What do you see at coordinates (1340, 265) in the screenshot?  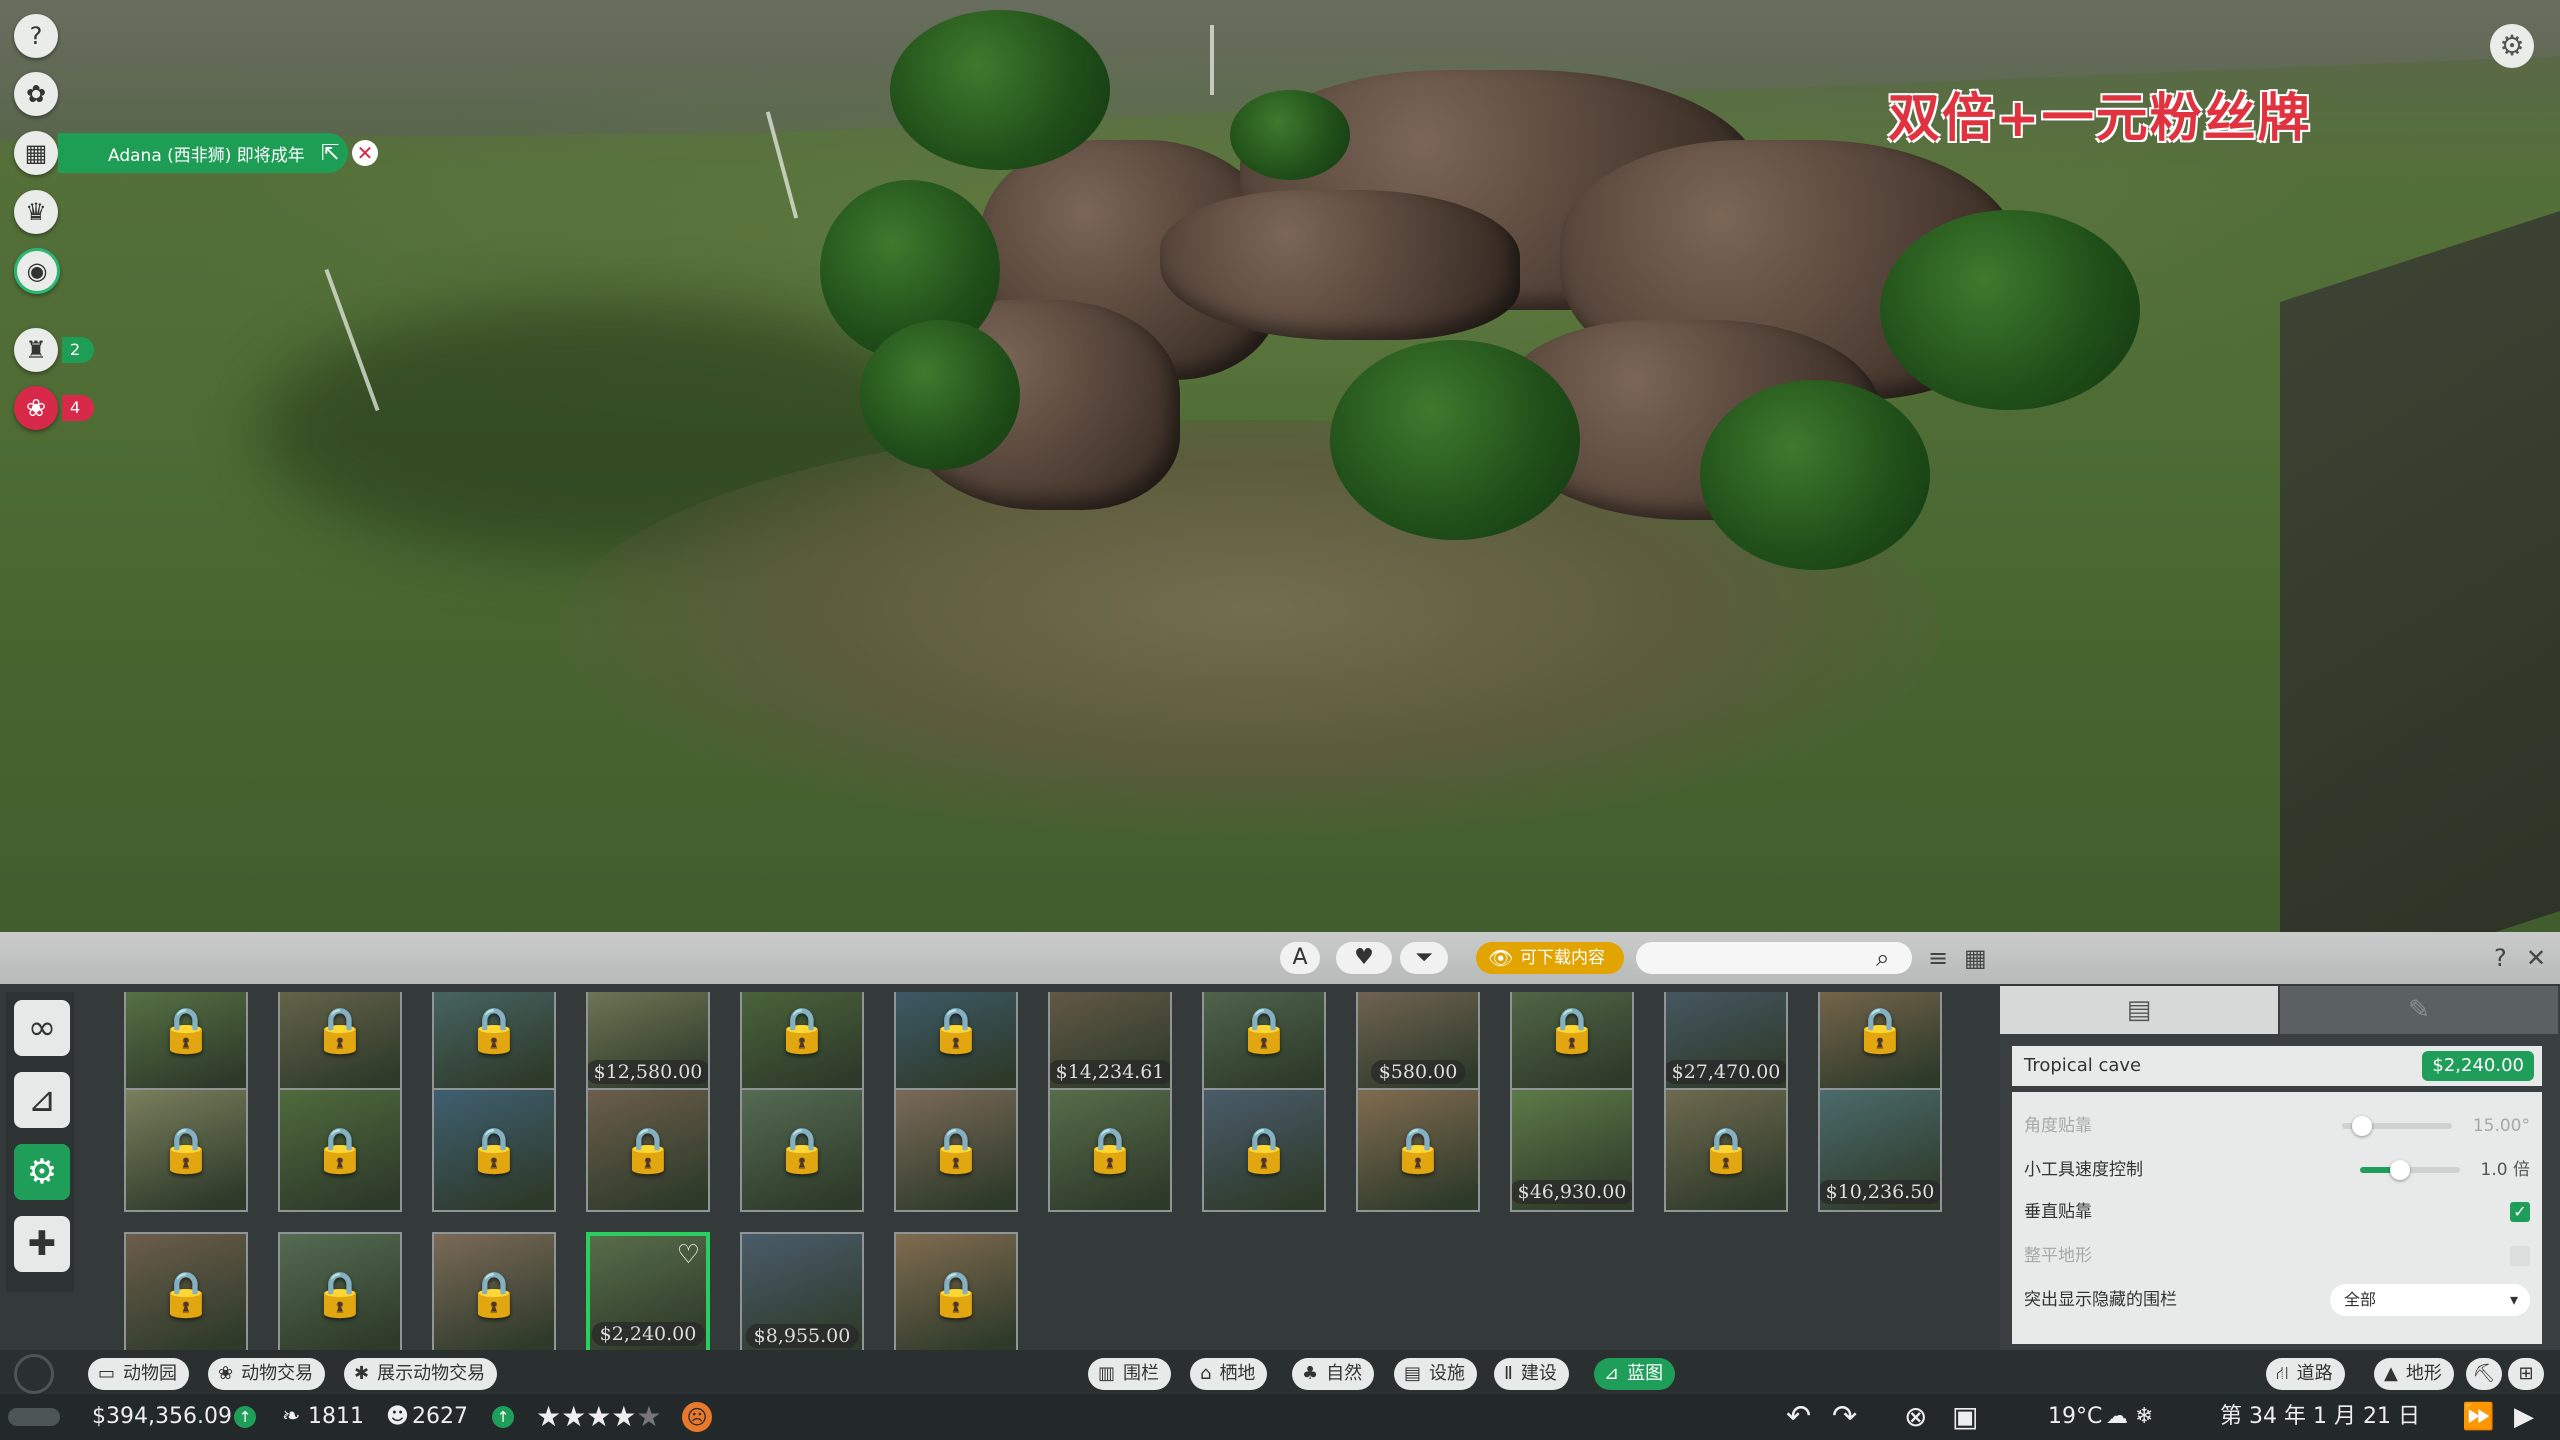 I see `cave-rock` at bounding box center [1340, 265].